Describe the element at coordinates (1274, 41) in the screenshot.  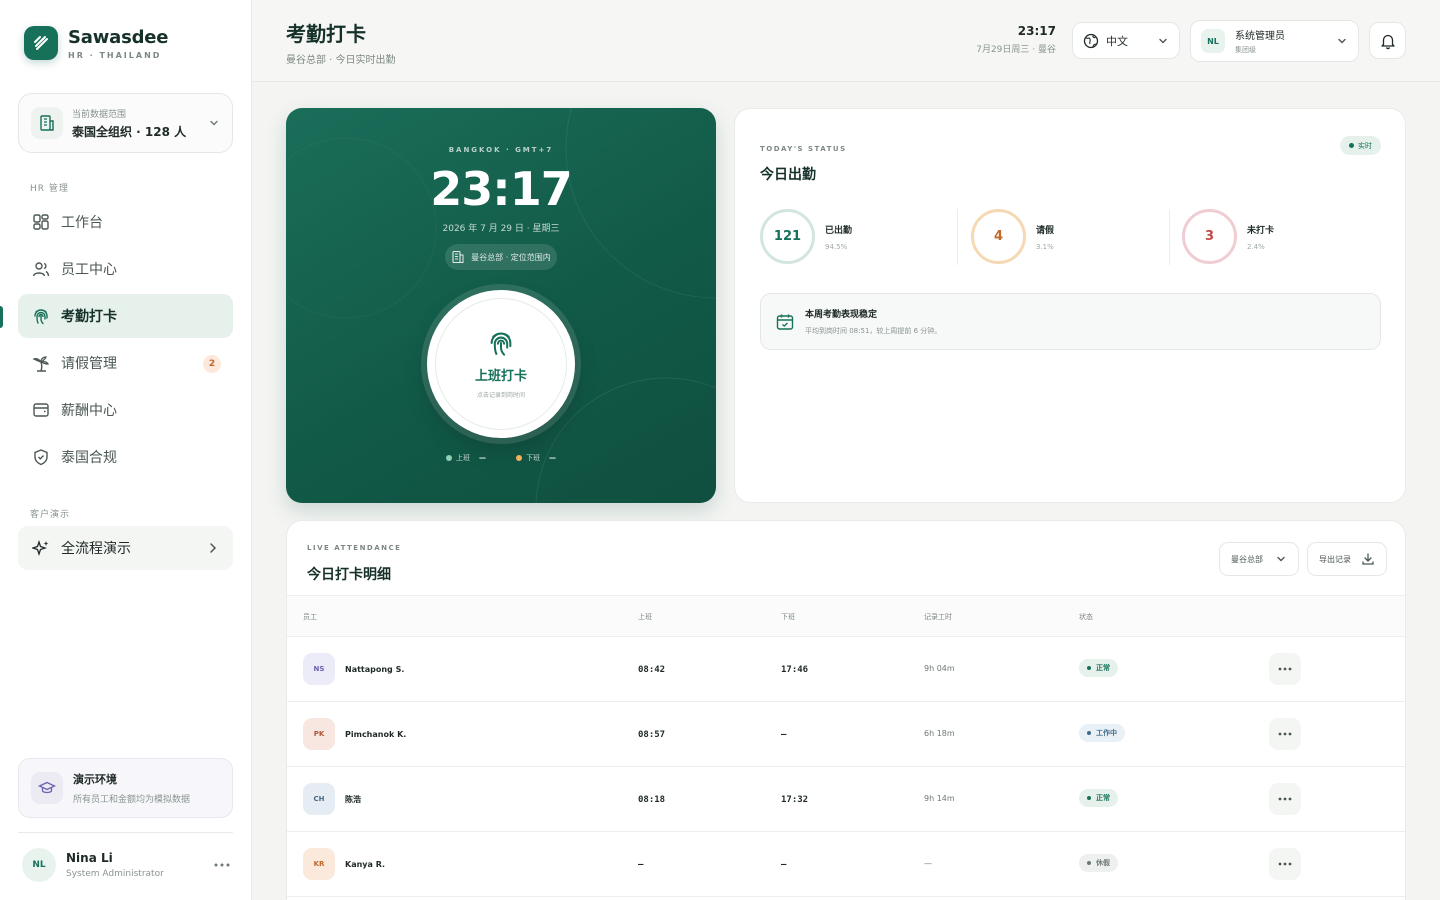
I see `account-select: NL 系统管理员 集团级` at that location.